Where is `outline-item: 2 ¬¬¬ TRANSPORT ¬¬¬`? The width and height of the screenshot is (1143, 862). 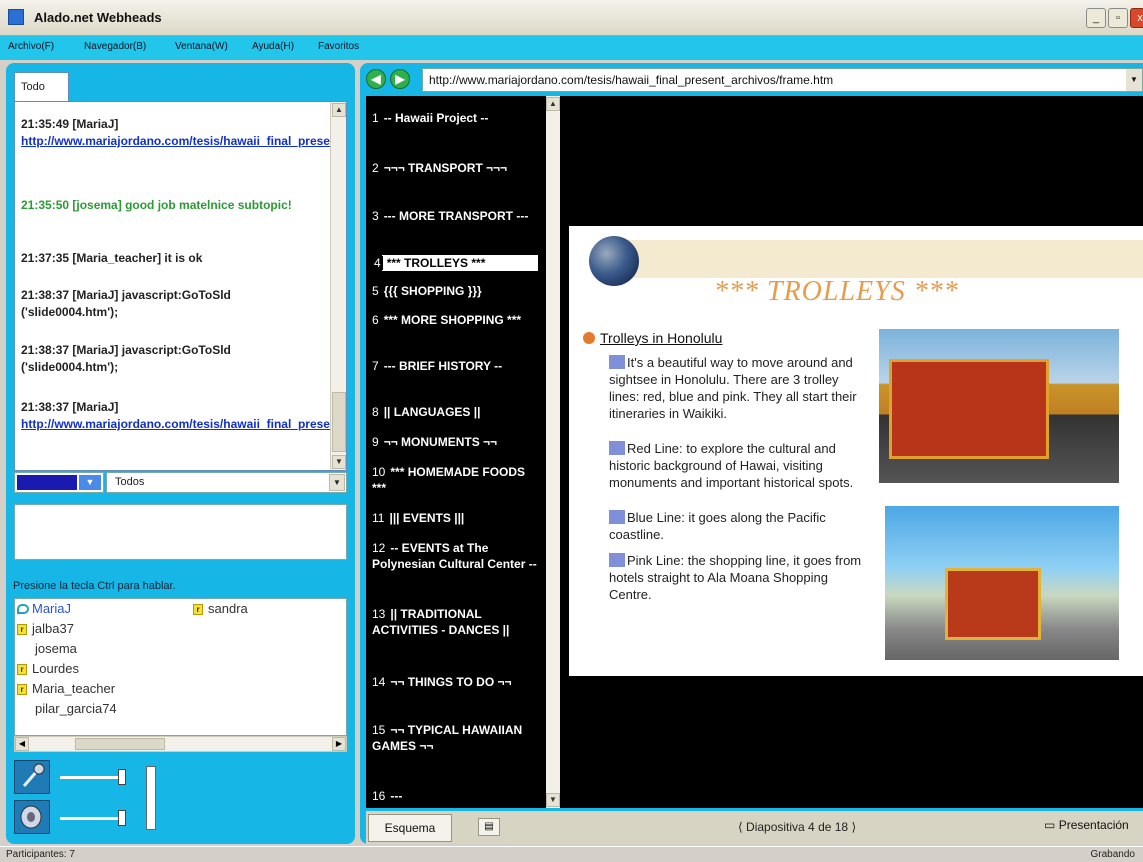 outline-item: 2 ¬¬¬ TRANSPORT ¬¬¬ is located at coordinates (457, 168).